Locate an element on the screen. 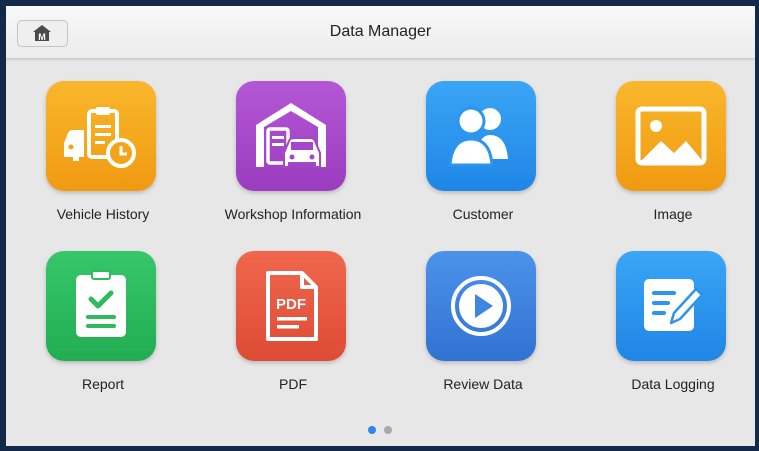 The height and width of the screenshot is (451, 759). app-data-logging: Data Logging is located at coordinates (664, 331).